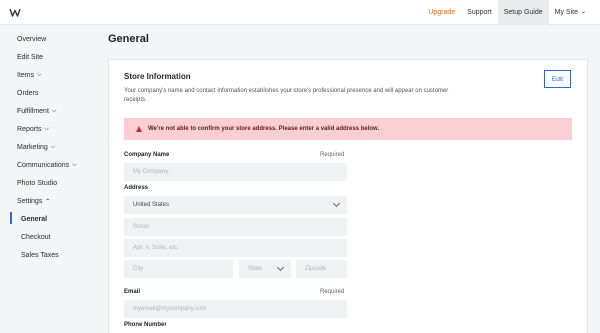 The width and height of the screenshot is (600, 333). I want to click on sidebar-item-reports: Reports ⌵, so click(33, 129).